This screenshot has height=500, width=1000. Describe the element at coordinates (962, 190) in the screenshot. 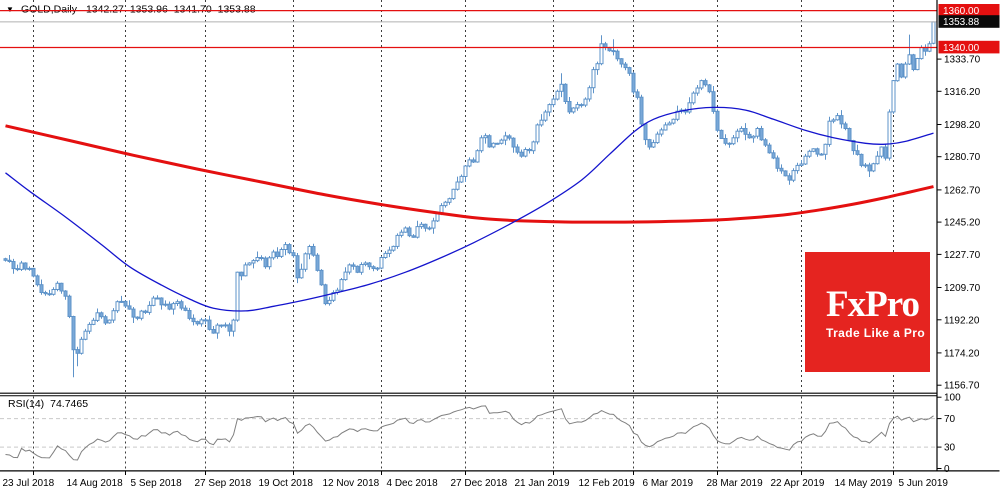

I see `price-tick-label: 1262.70` at that location.